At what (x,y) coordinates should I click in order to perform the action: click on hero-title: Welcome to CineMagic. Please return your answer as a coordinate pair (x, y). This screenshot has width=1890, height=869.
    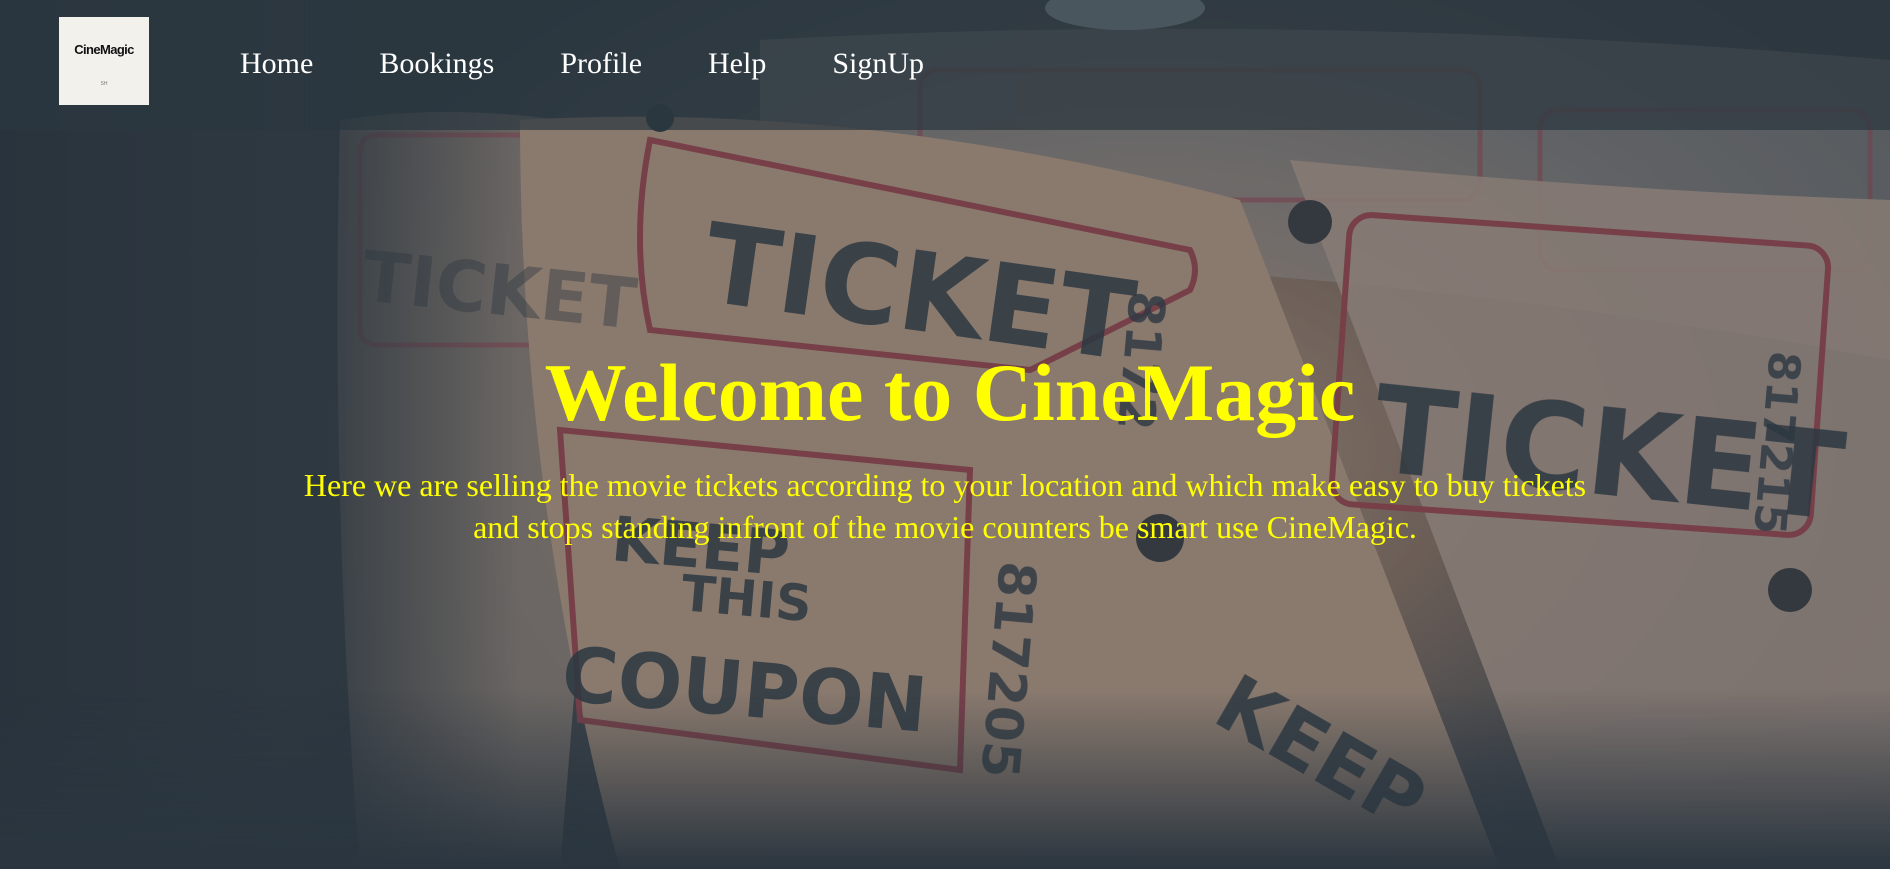
    Looking at the image, I should click on (950, 392).